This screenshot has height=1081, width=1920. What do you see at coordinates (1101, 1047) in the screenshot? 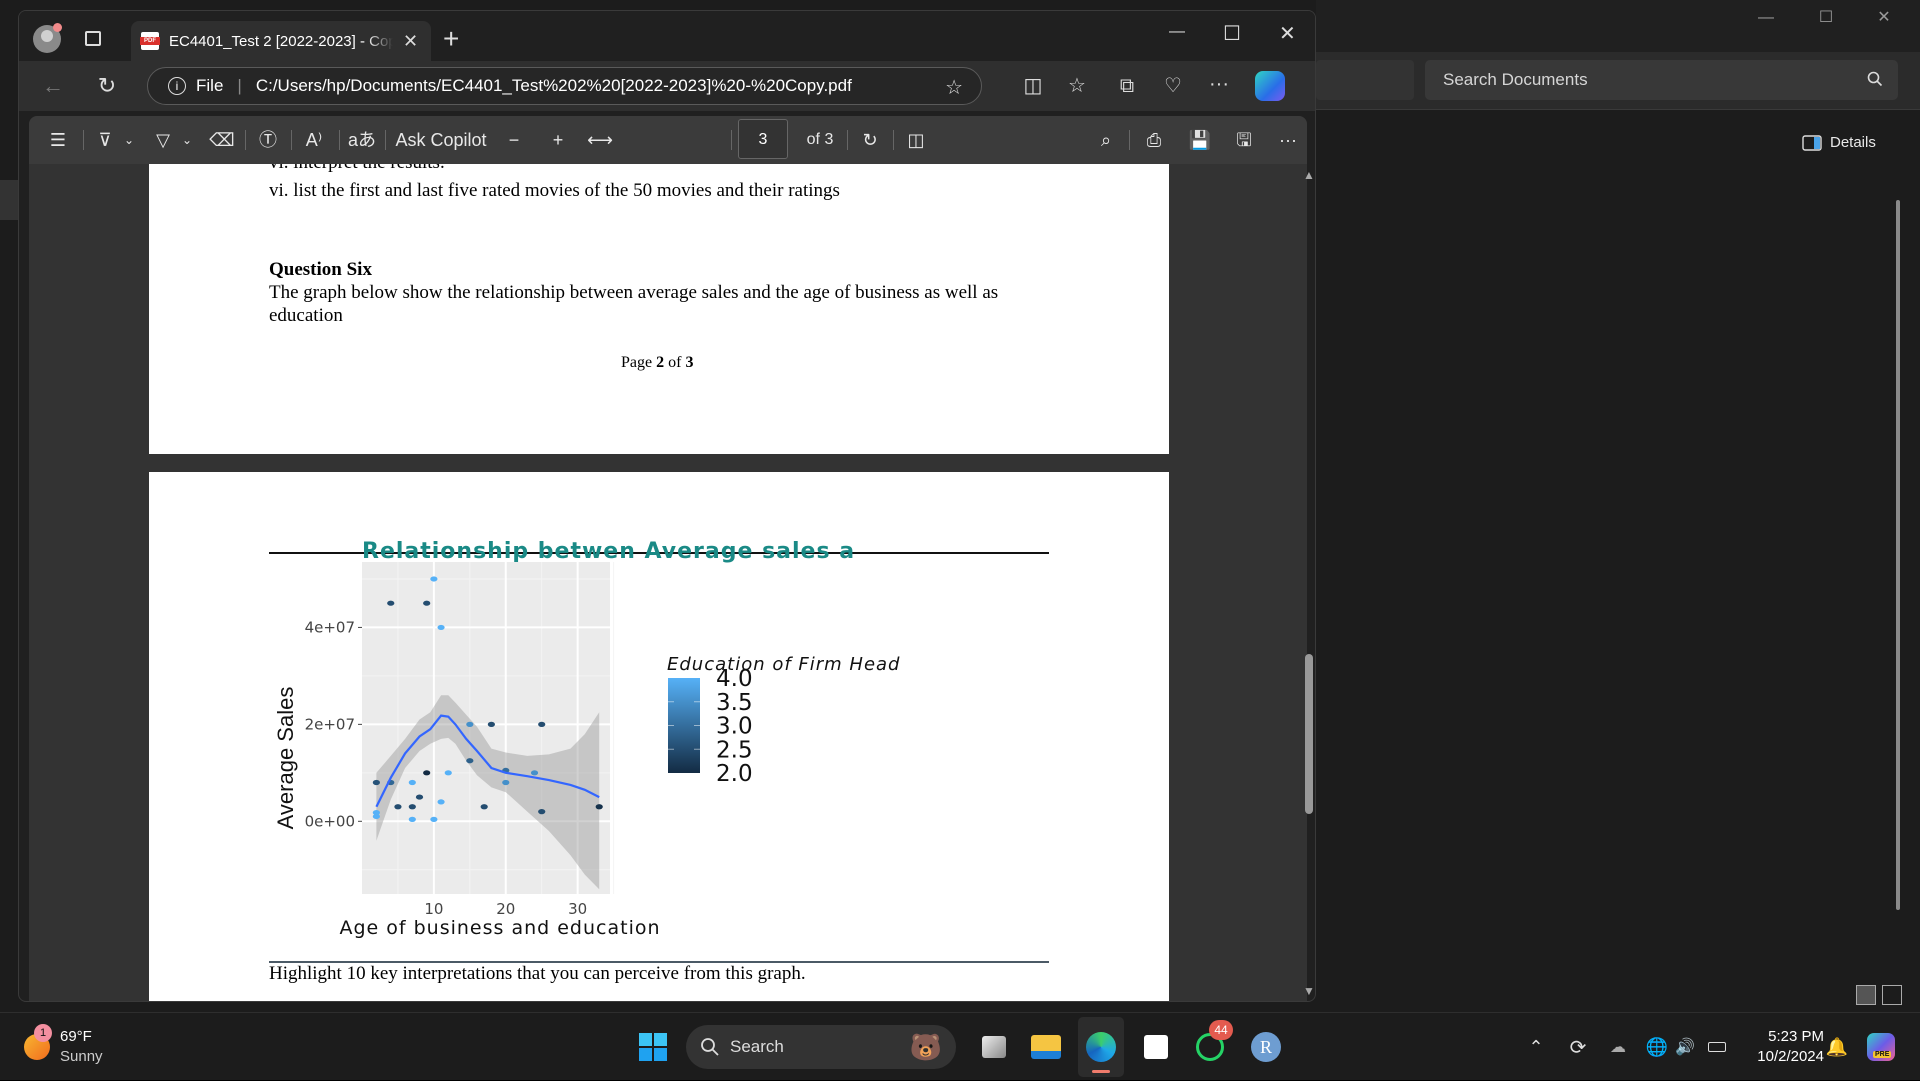
I see `edge-taskbar-button` at bounding box center [1101, 1047].